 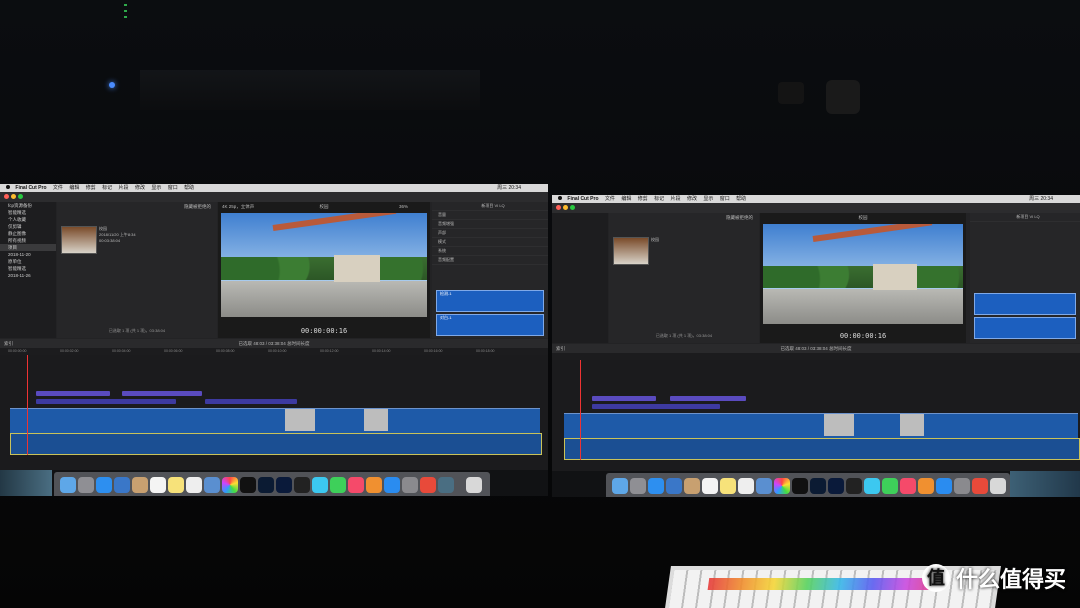 I want to click on safari-icon, so click(x=656, y=486).